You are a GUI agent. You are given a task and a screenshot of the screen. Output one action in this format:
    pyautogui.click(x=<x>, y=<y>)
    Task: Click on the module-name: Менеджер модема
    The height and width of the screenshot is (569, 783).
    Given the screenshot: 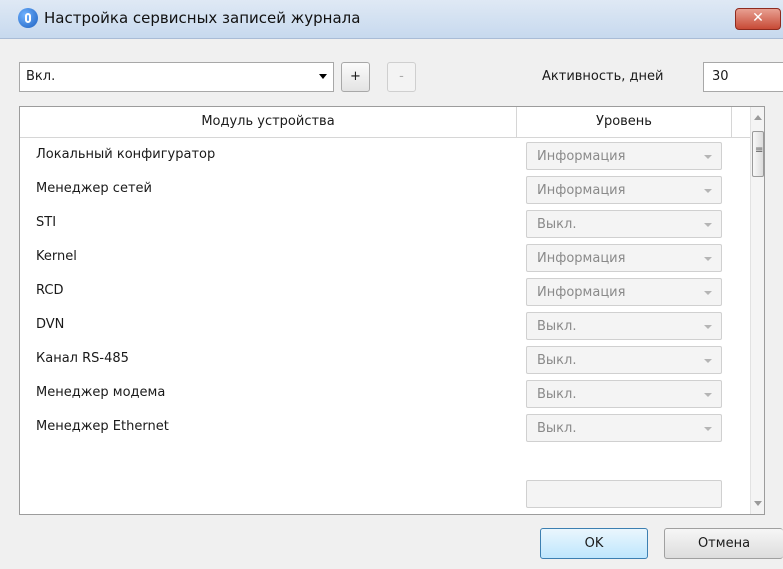 What is the action you would take?
    pyautogui.click(x=101, y=392)
    